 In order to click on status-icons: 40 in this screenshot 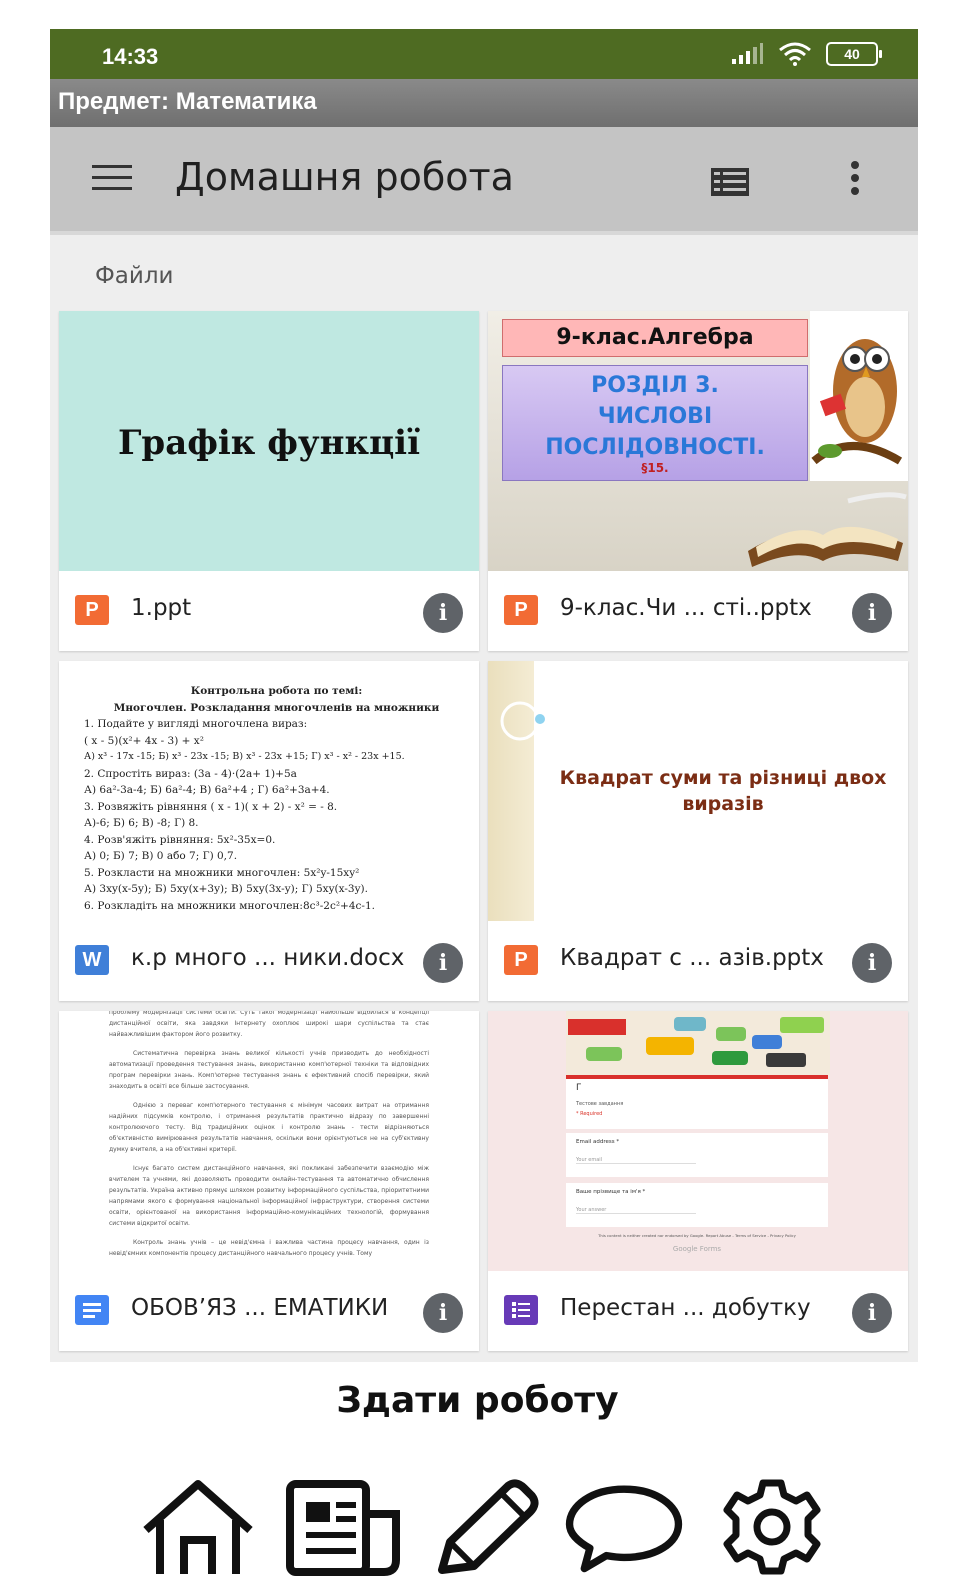, I will do `click(806, 54)`.